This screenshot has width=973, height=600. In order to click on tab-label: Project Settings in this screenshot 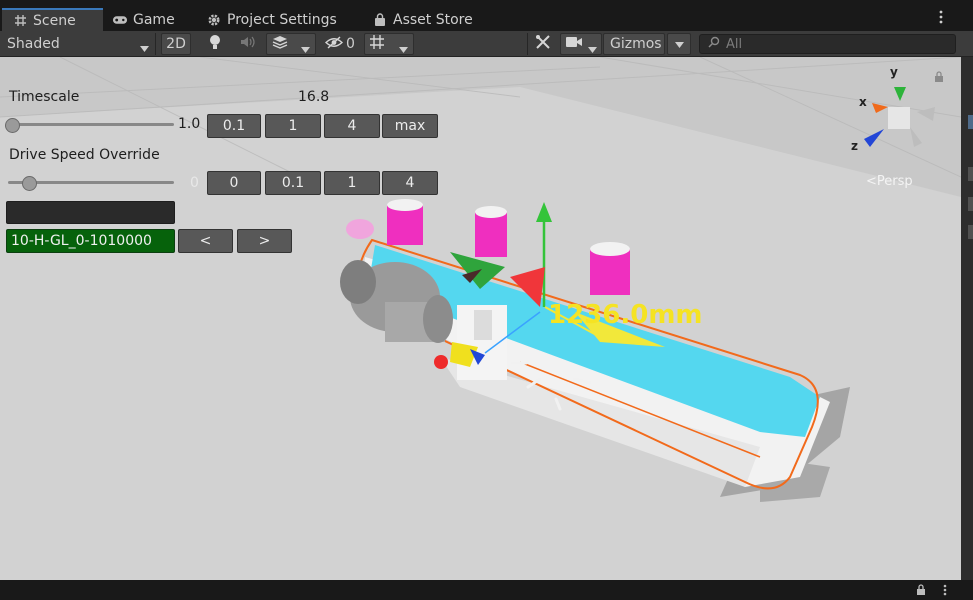, I will do `click(282, 19)`.